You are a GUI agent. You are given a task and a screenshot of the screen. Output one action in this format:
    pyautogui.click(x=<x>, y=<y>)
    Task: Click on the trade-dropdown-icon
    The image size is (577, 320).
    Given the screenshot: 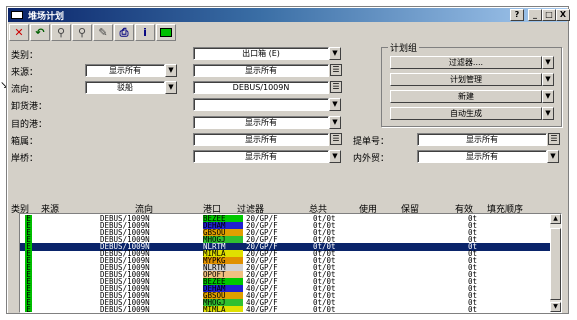 What is the action you would take?
    pyautogui.click(x=553, y=156)
    